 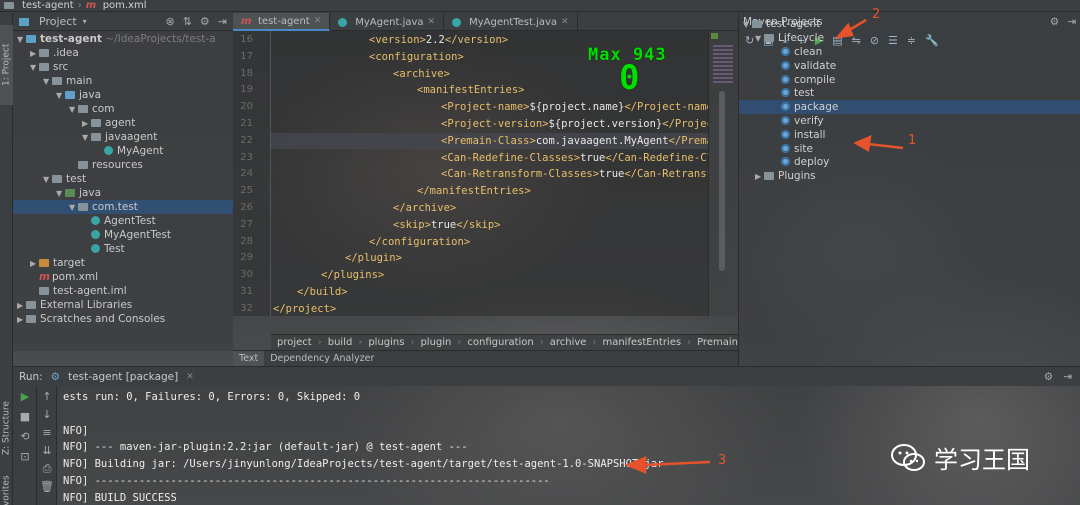 What do you see at coordinates (722, 460) in the screenshot?
I see `annotation-label-3: 3` at bounding box center [722, 460].